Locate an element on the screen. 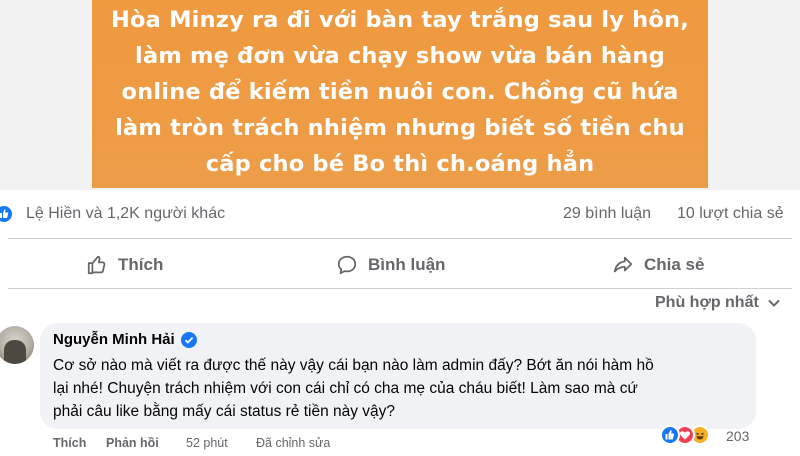  reactors-link: Lệ Hiền và 1,2K người khác is located at coordinates (125, 214).